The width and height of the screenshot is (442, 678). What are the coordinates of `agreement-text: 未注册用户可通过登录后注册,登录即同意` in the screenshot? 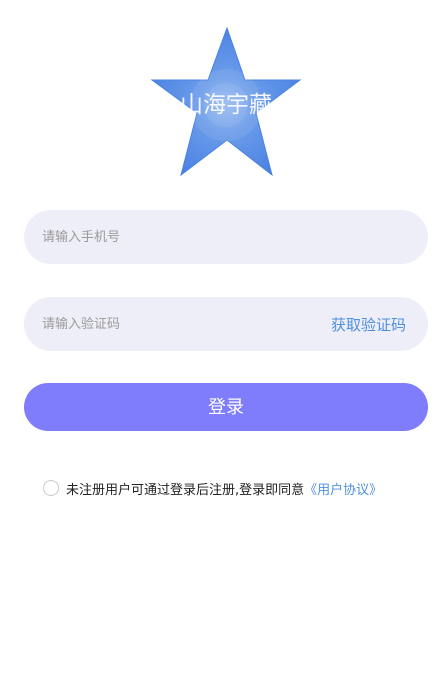 It's located at (185, 490).